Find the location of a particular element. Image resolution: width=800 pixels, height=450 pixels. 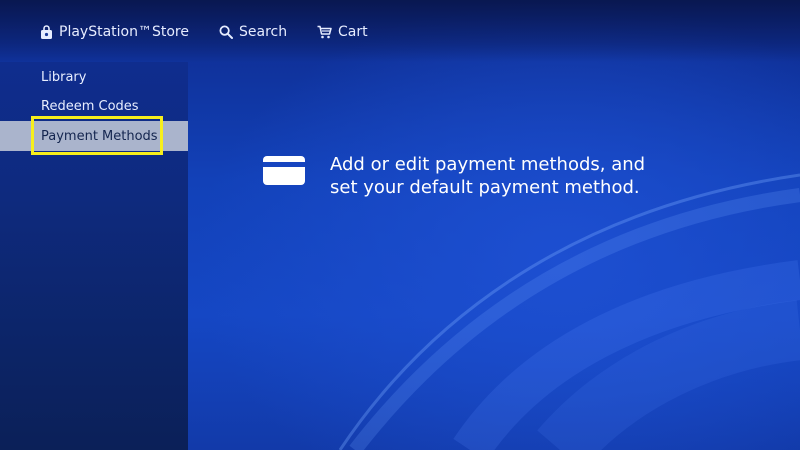

sidebar-item-payment-methods: Payment Methods is located at coordinates (94, 136).